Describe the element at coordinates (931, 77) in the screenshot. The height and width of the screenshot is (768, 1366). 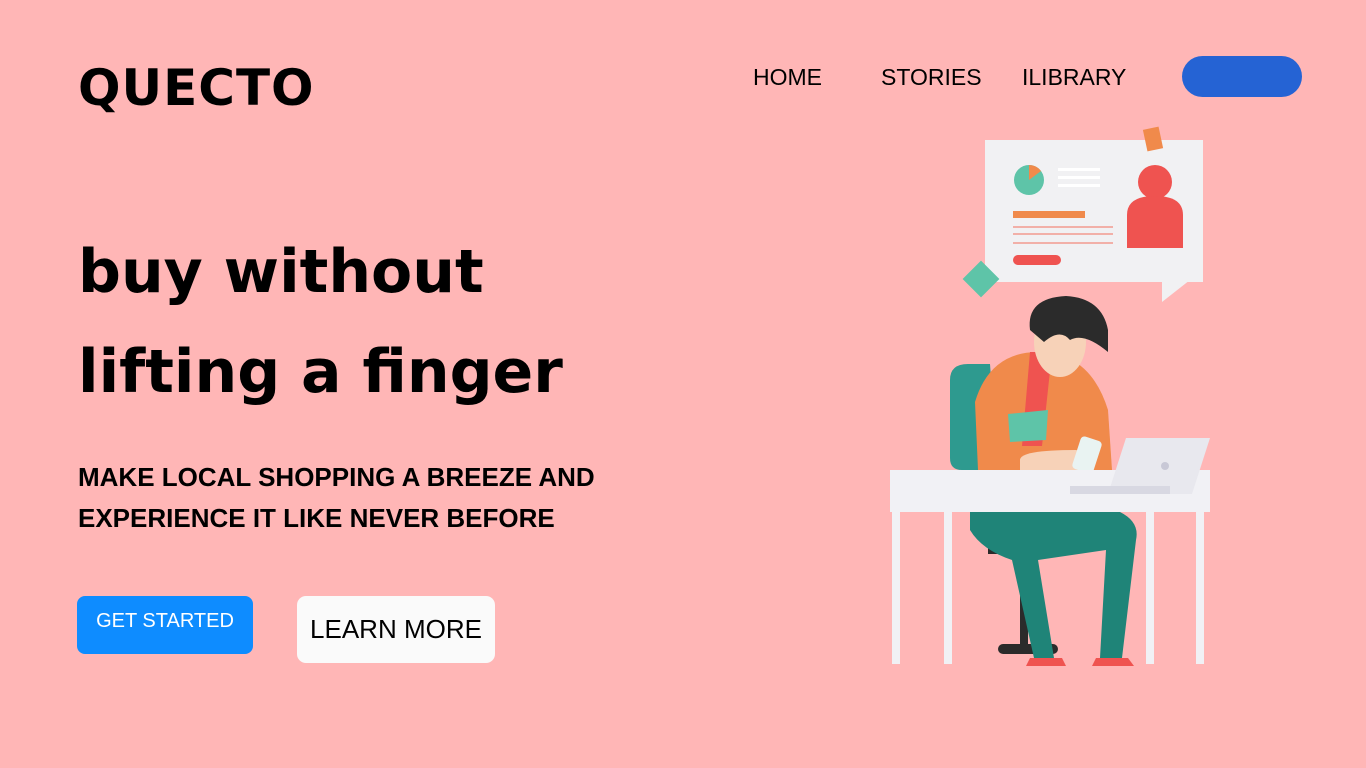
I see `nav-stories-link: STORIES` at that location.